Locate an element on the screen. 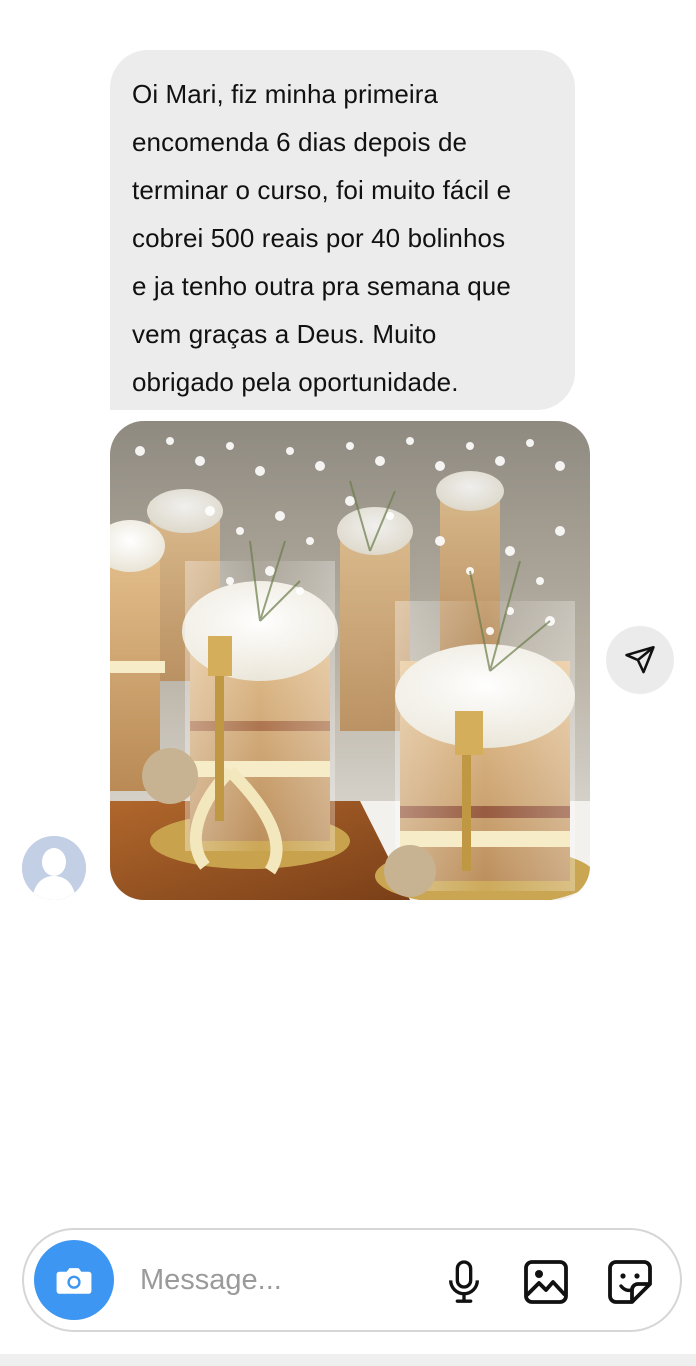 Image resolution: width=696 pixels, height=1366 pixels. share-button is located at coordinates (640, 660).